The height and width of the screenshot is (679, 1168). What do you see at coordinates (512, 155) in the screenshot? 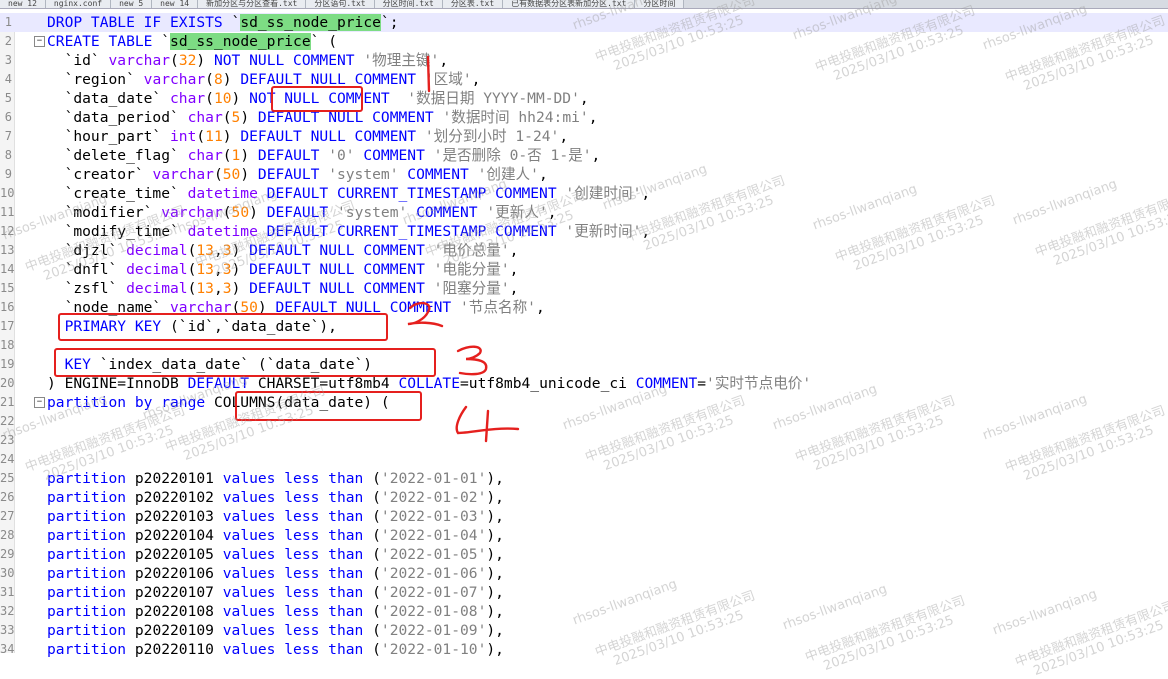
I see `code-token: '是否删除 0-否 1-是'` at bounding box center [512, 155].